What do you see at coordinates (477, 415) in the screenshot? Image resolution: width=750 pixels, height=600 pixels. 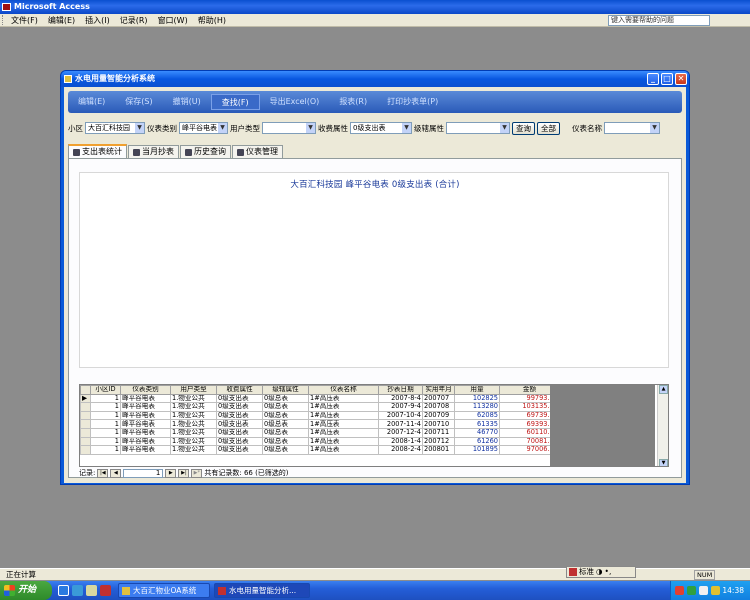 I see `table-cell: 62085` at bounding box center [477, 415].